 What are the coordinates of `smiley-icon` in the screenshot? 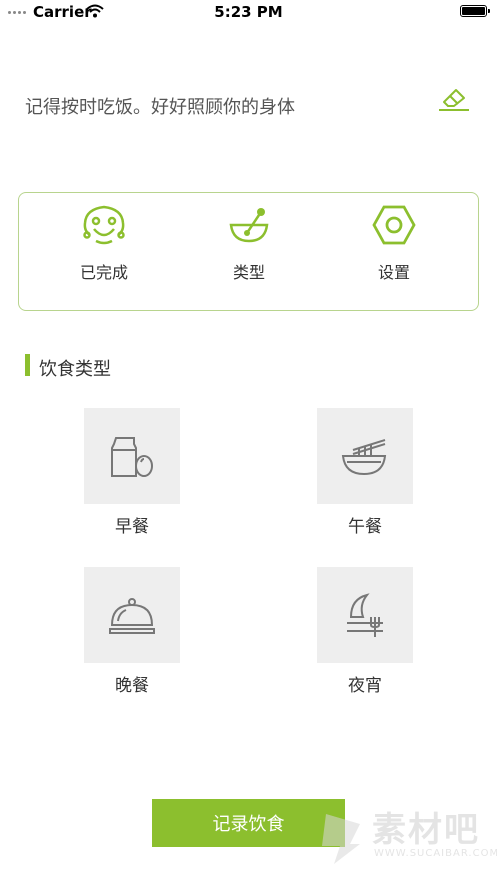 It's located at (104, 225).